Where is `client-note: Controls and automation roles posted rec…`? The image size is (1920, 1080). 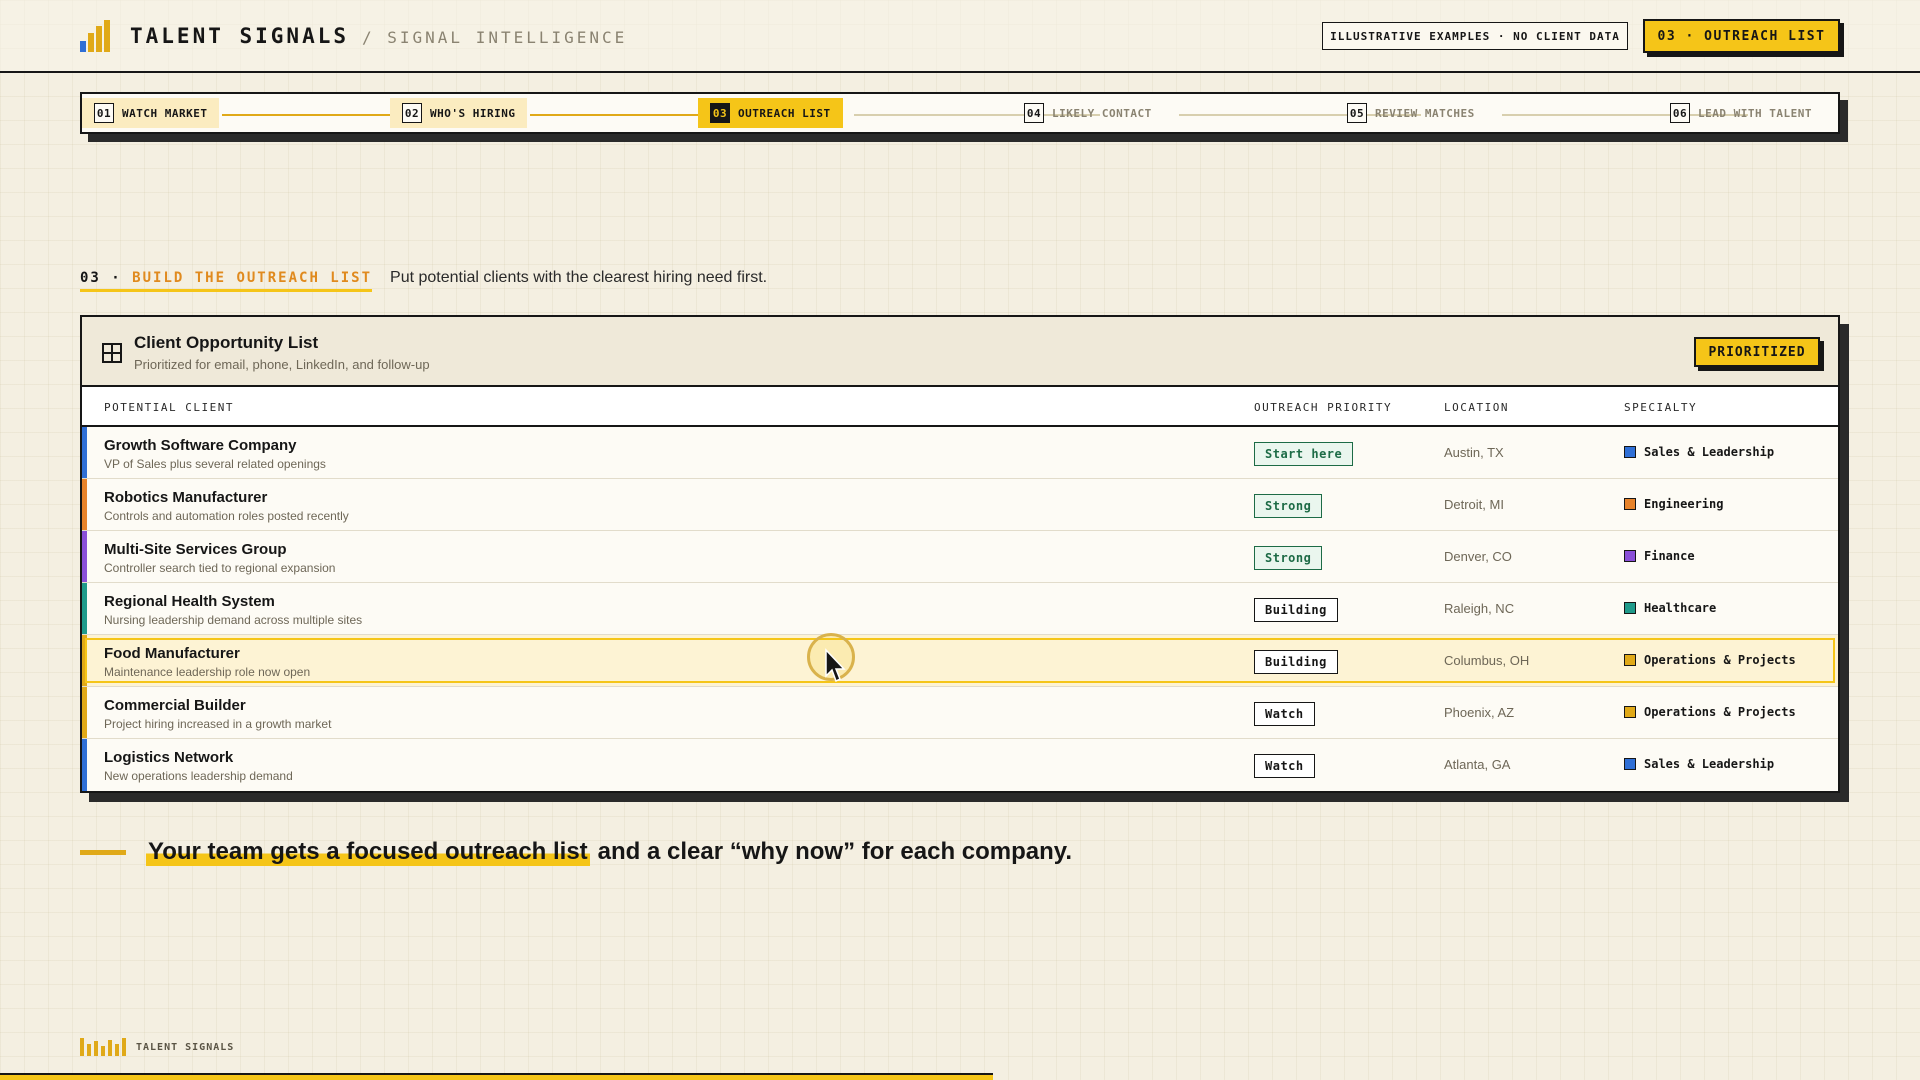
client-note: Controls and automation roles posted rec… is located at coordinates (226, 516).